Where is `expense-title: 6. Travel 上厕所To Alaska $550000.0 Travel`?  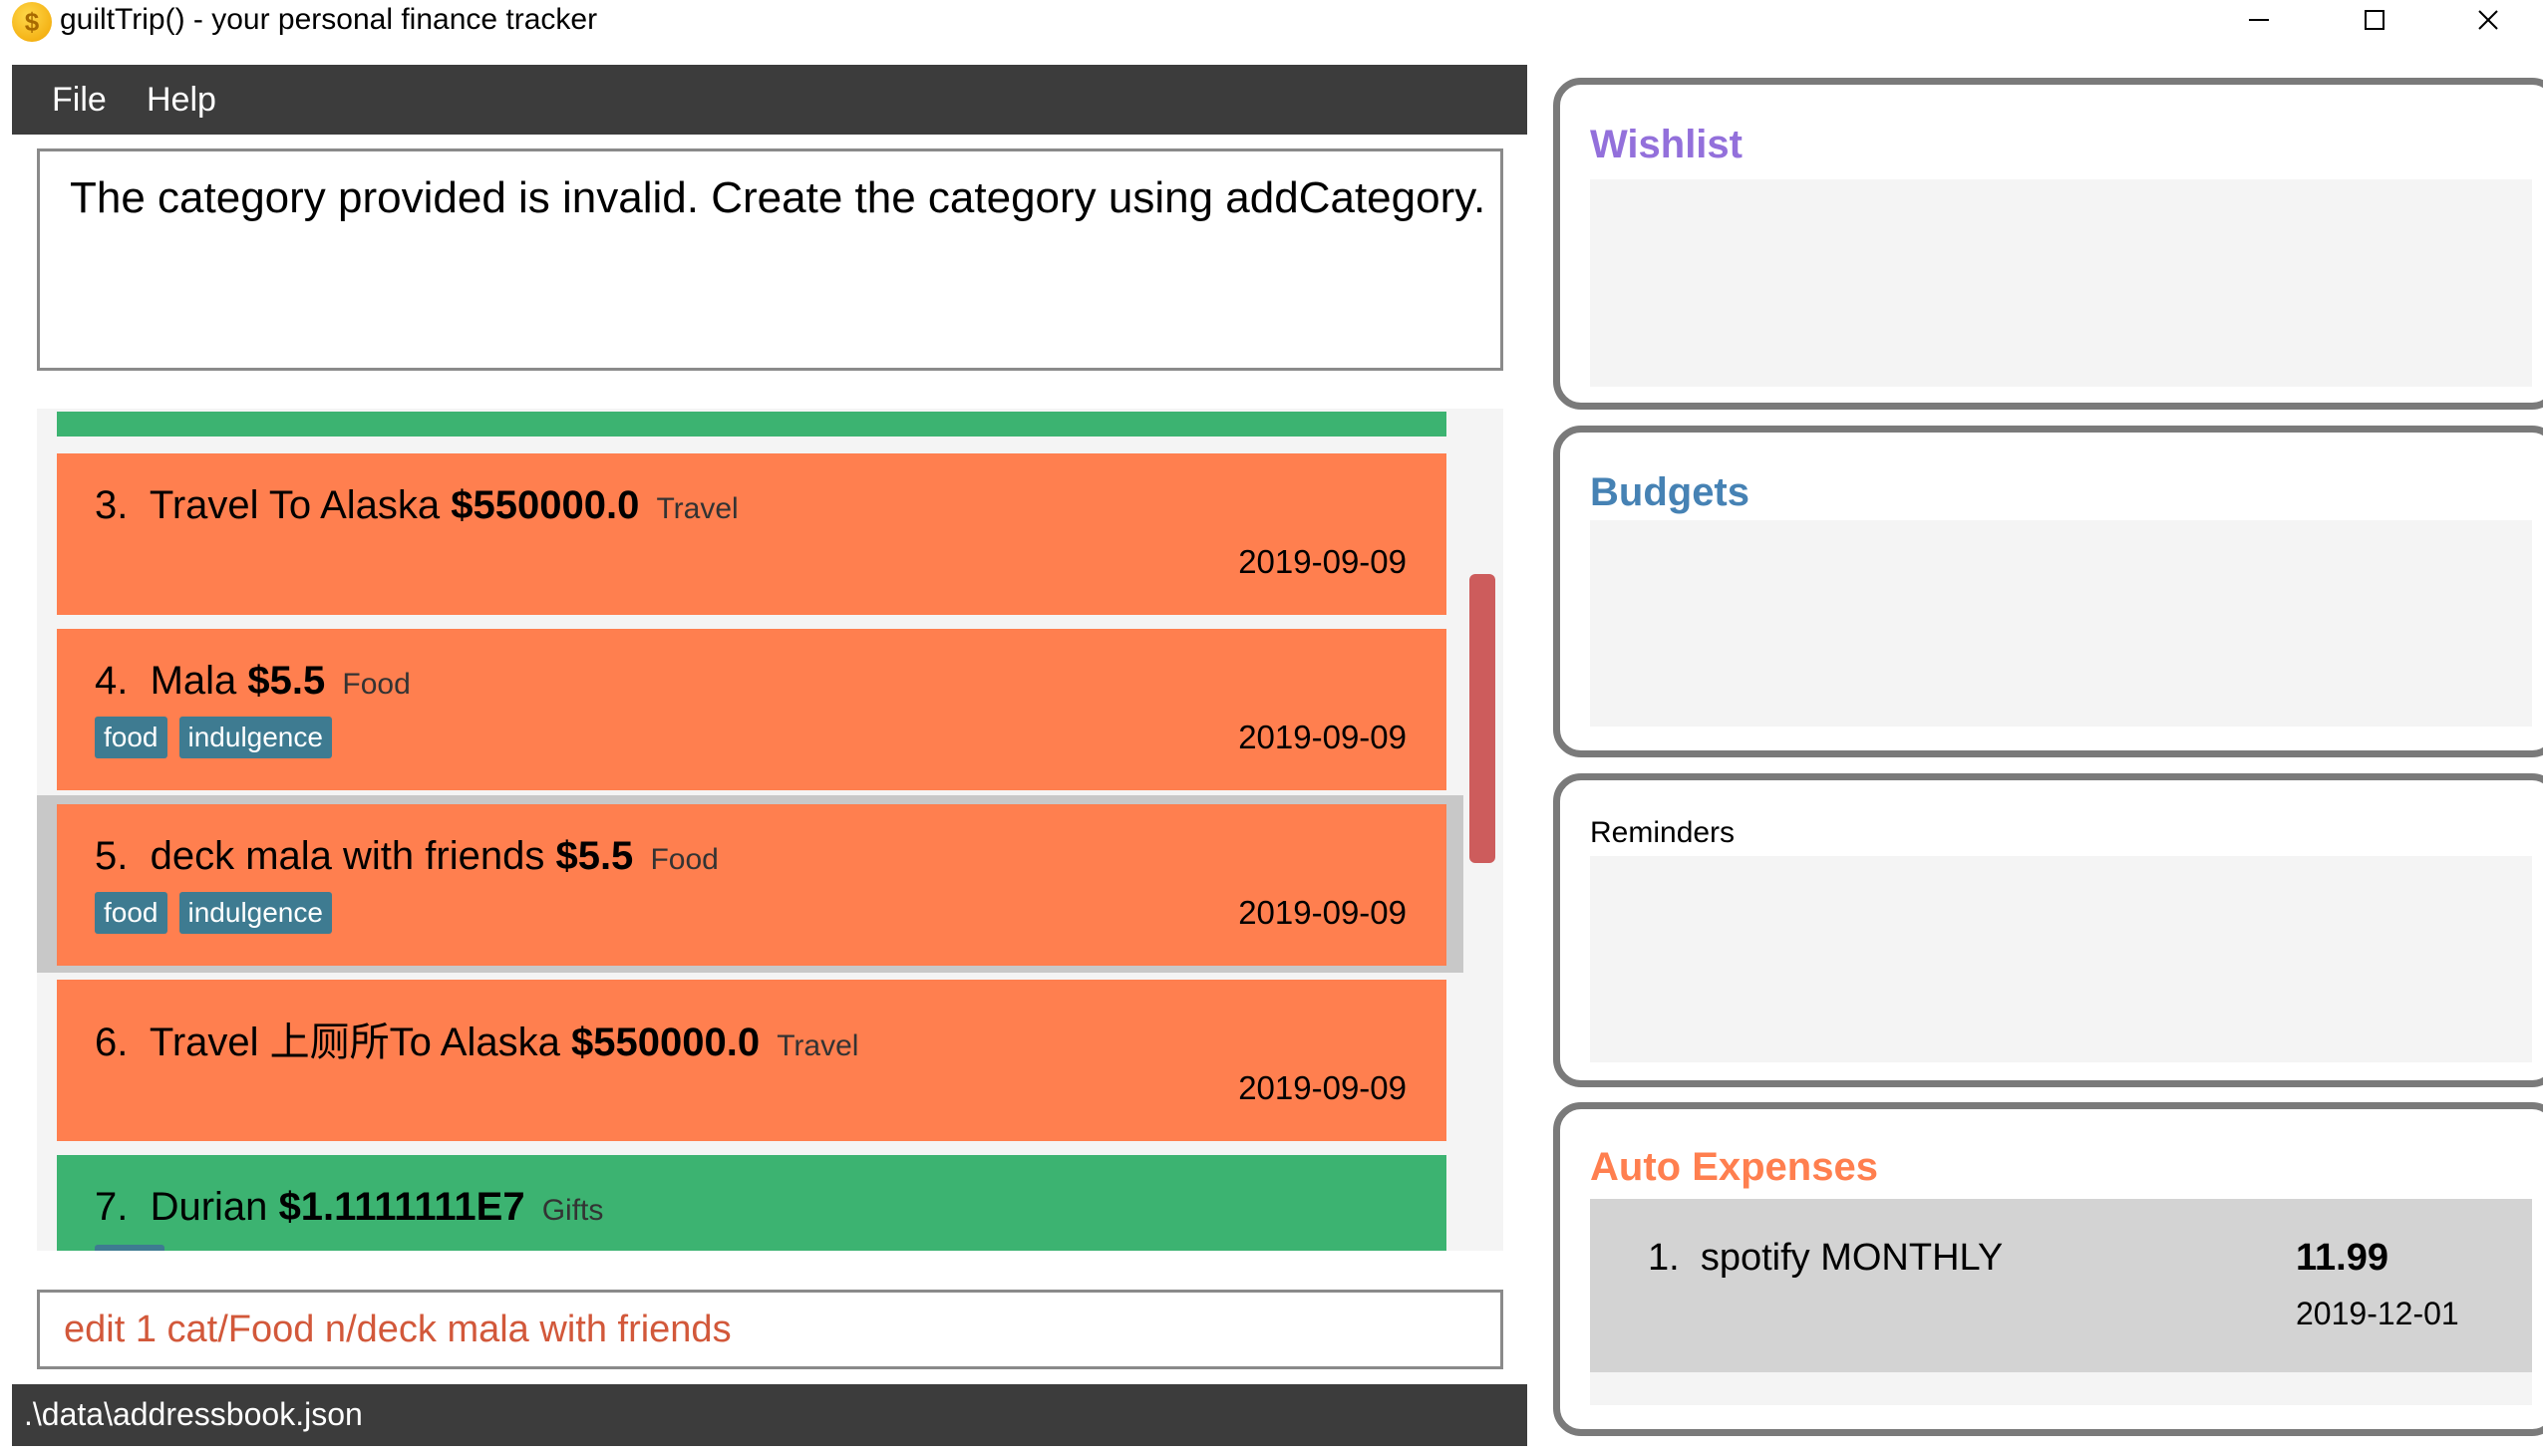 expense-title: 6. Travel 上厕所To Alaska $550000.0 Travel is located at coordinates (476, 1038).